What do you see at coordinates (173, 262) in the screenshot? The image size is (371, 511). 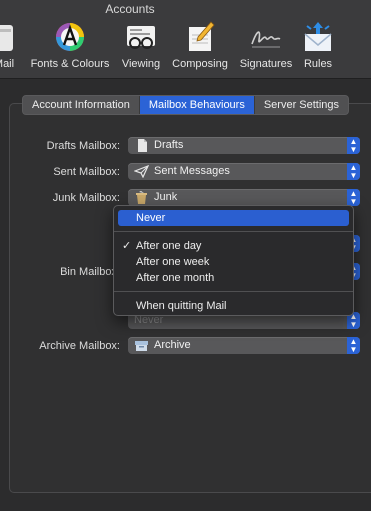 I see `menu-item-label: After one week` at bounding box center [173, 262].